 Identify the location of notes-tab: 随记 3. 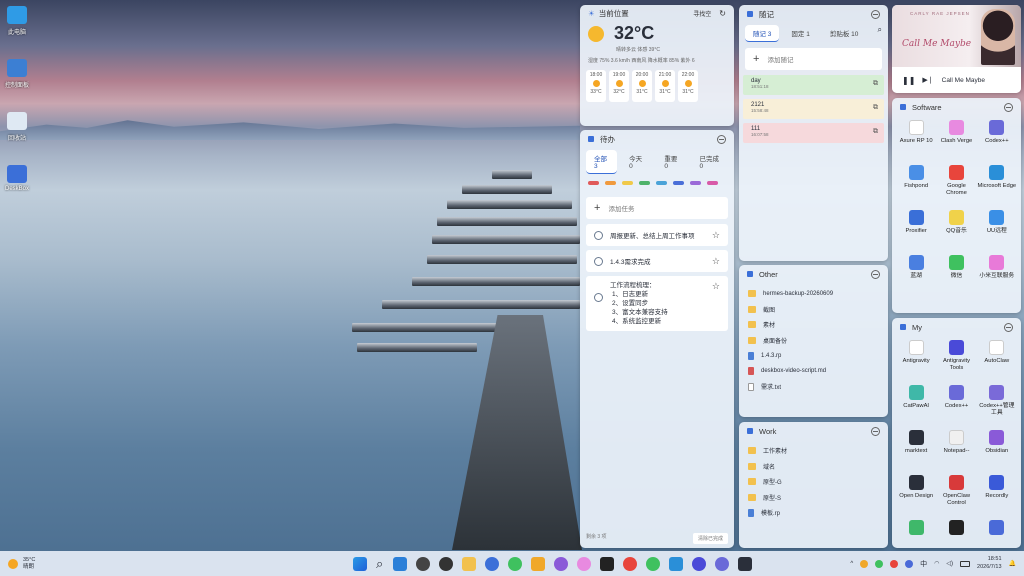
(762, 33).